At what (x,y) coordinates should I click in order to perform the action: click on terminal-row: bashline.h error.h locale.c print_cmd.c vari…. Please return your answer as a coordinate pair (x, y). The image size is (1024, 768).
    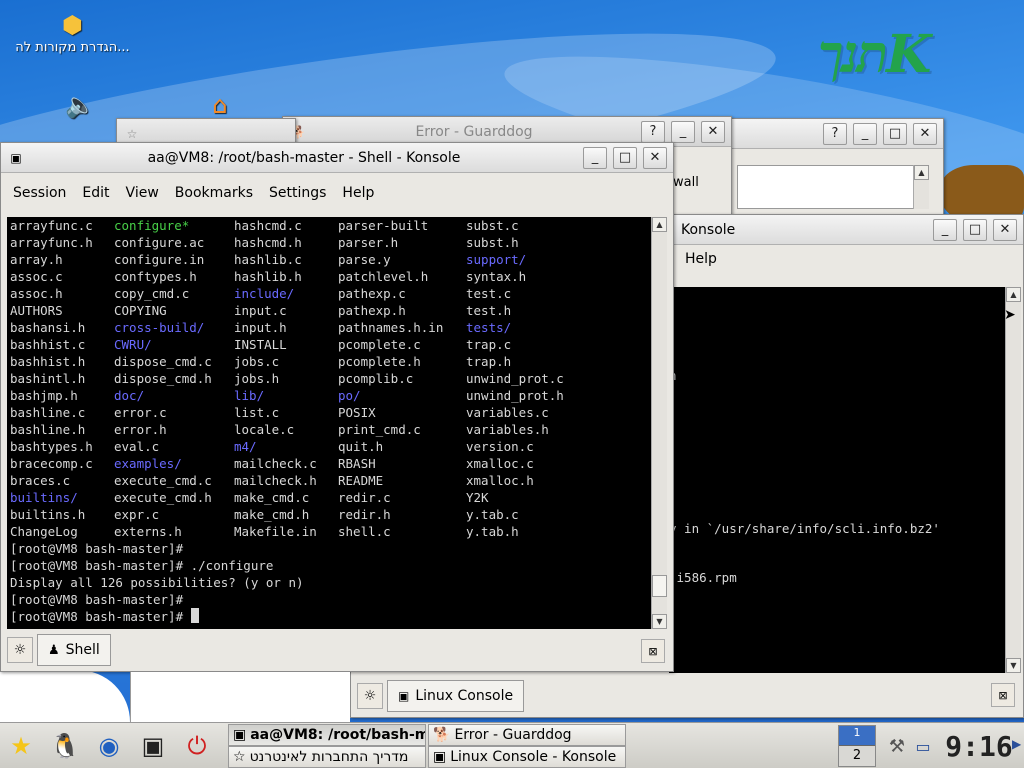
    Looking at the image, I should click on (330, 429).